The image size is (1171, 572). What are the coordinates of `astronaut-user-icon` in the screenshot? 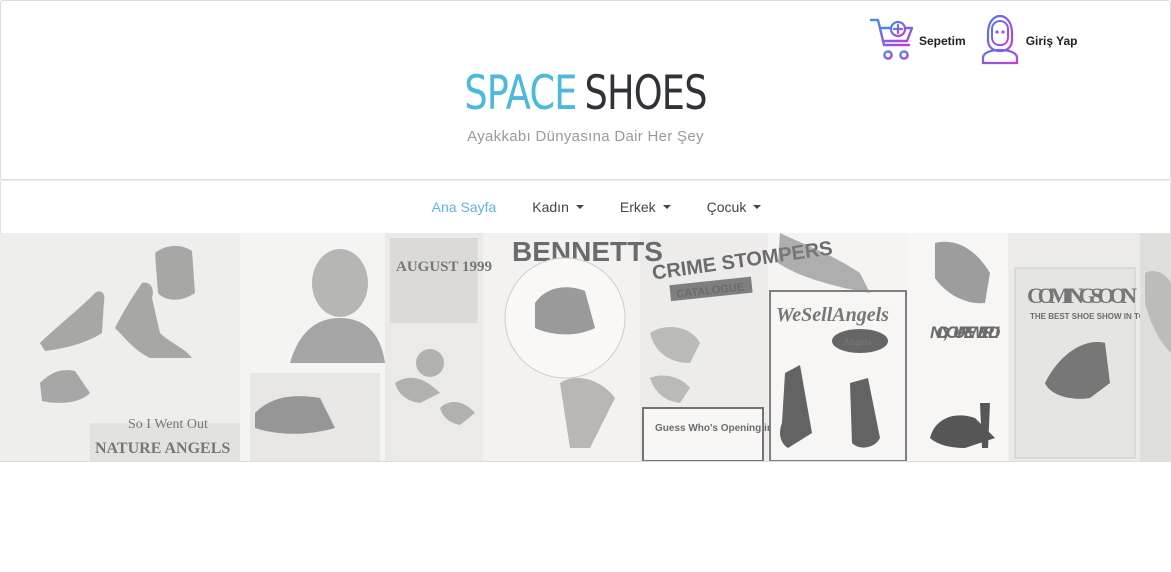 It's located at (1000, 41).